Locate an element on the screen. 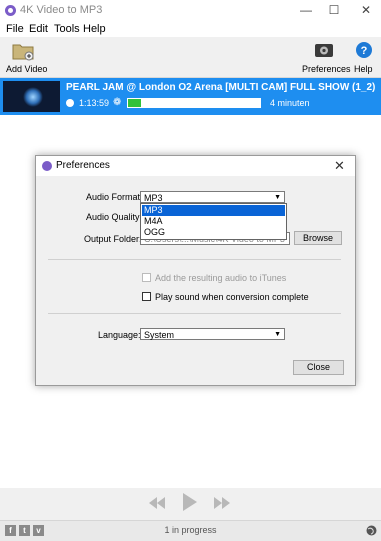  itunes-label: Add the resulting audio to iTunes is located at coordinates (221, 278).